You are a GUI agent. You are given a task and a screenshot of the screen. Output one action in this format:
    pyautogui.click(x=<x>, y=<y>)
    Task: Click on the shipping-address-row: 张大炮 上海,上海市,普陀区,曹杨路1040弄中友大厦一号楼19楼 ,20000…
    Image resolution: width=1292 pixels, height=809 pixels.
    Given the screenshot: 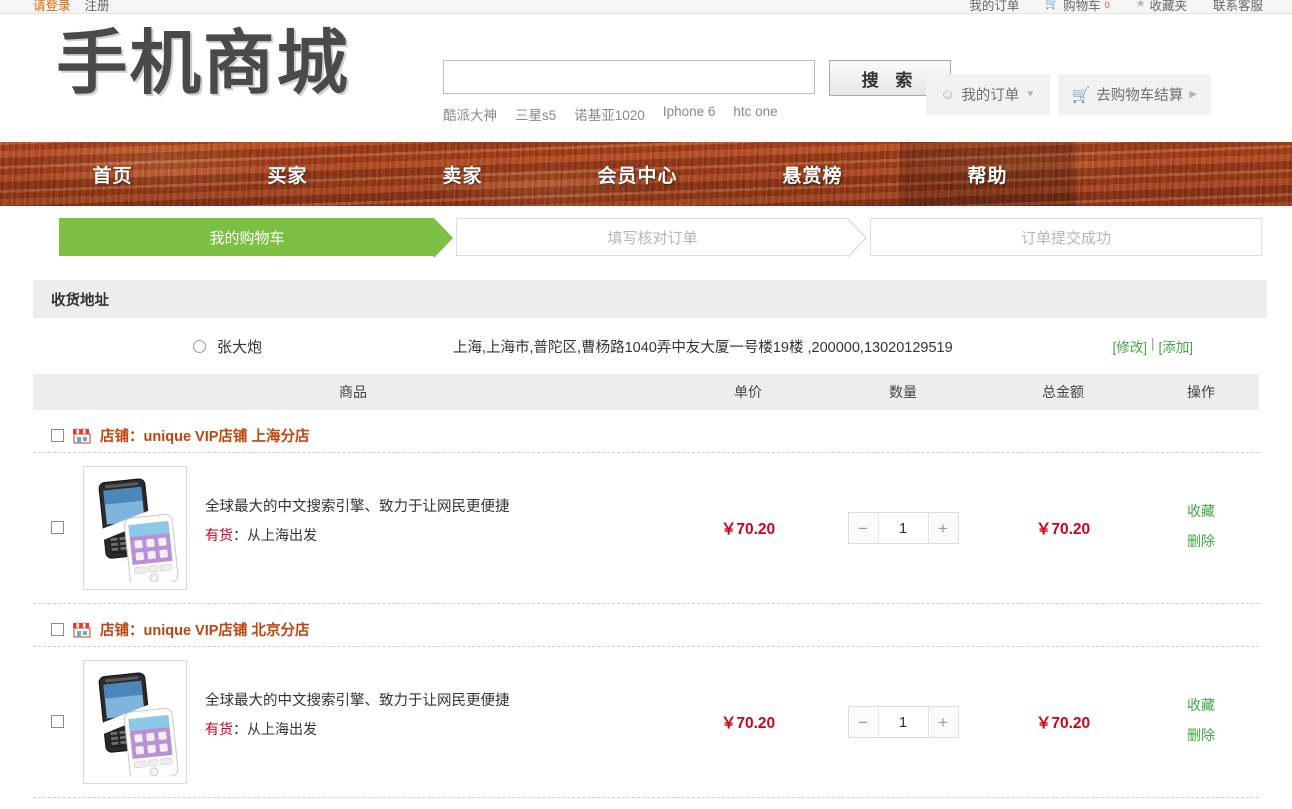 What is the action you would take?
    pyautogui.click(x=650, y=346)
    